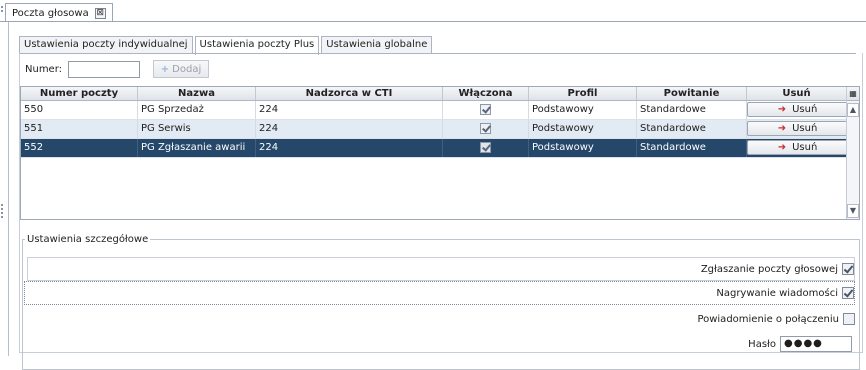 Image resolution: width=866 pixels, height=370 pixels. What do you see at coordinates (79, 93) in the screenshot?
I see `header-numer-poczty: Numer poczty` at bounding box center [79, 93].